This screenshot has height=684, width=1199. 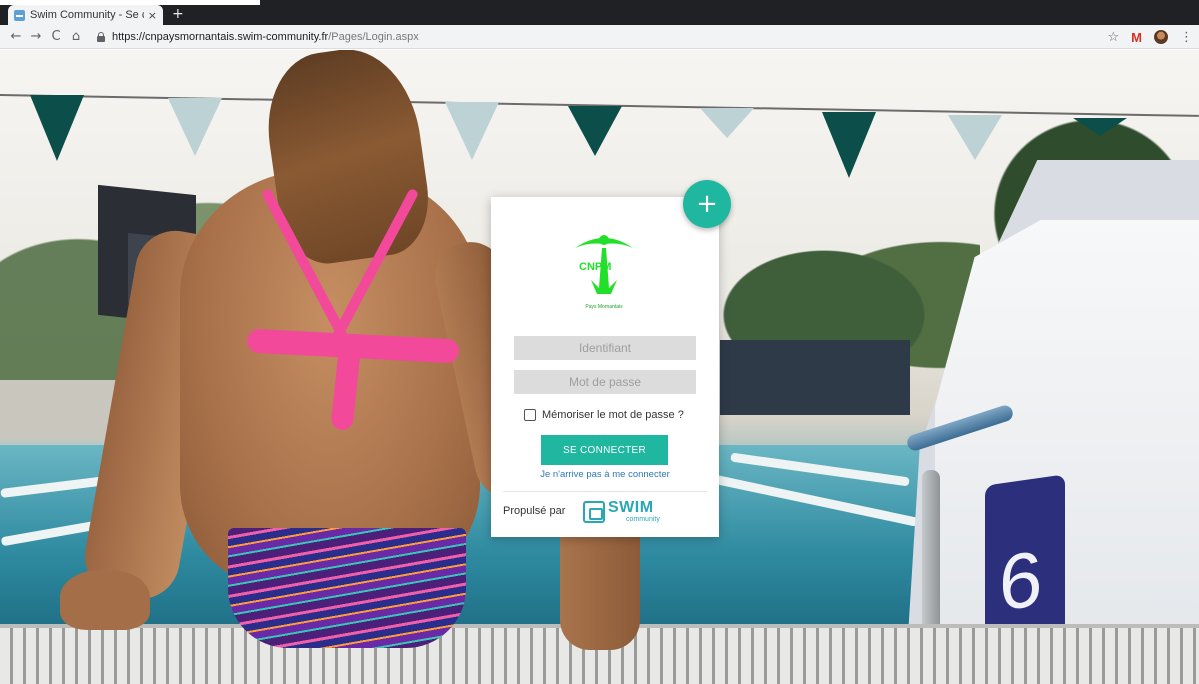 I want to click on pool-building, so click(x=815, y=377).